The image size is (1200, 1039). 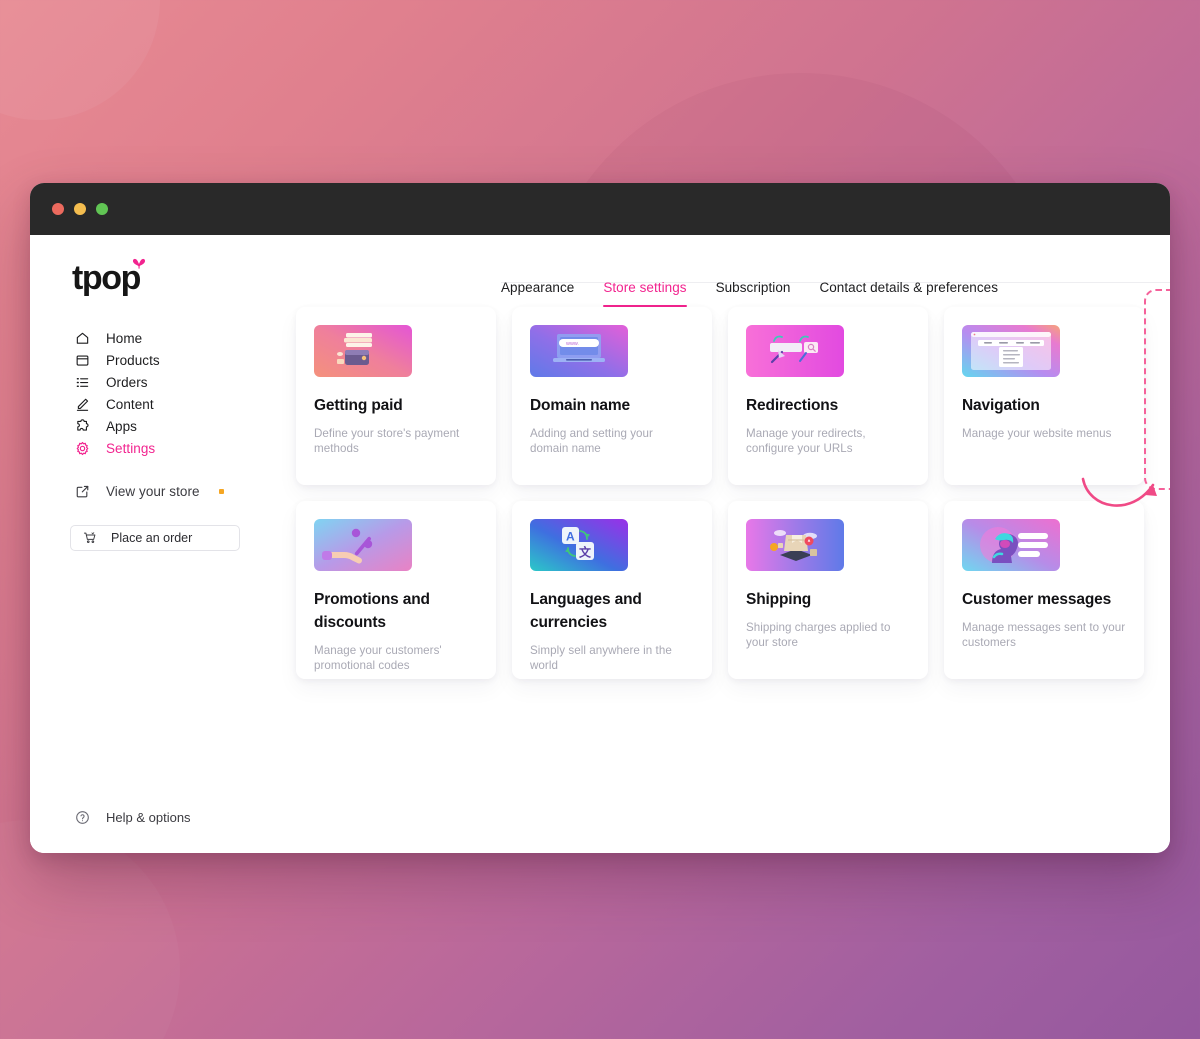 I want to click on sidebar-item-label: Orders, so click(x=127, y=382).